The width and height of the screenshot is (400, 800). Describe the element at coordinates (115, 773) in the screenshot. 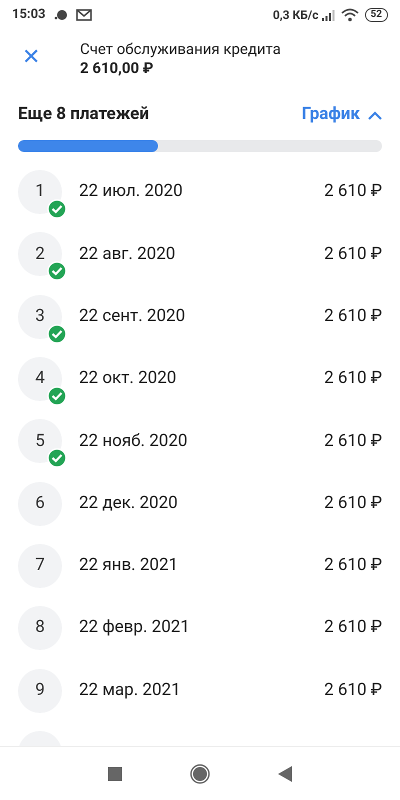

I see `recents-button` at that location.